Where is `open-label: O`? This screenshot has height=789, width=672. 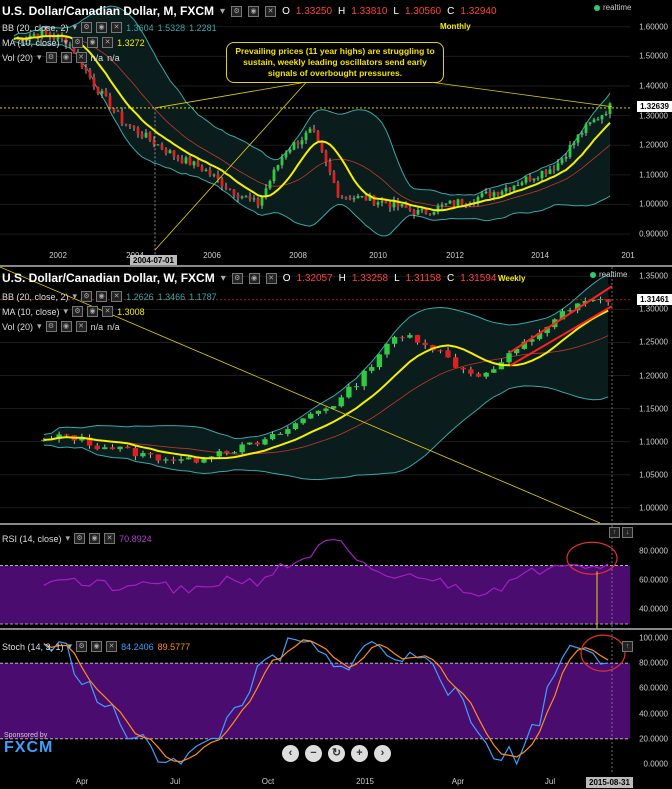
open-label: O is located at coordinates (286, 278).